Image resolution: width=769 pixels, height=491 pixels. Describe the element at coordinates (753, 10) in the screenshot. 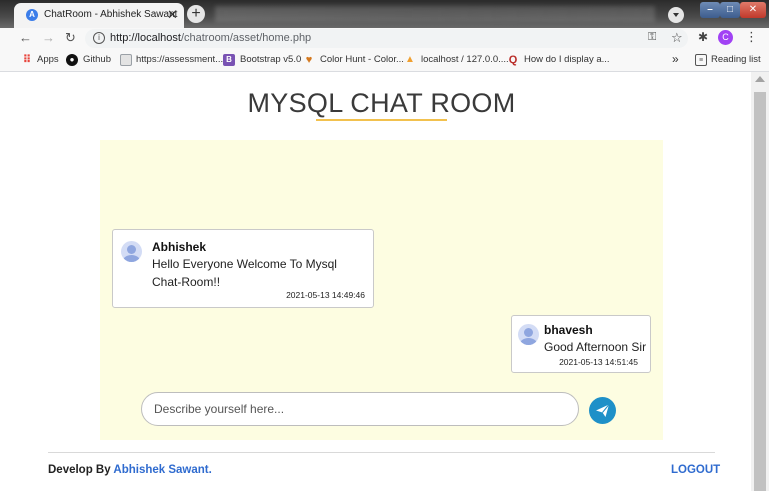

I see `window-close-button: ✕` at that location.